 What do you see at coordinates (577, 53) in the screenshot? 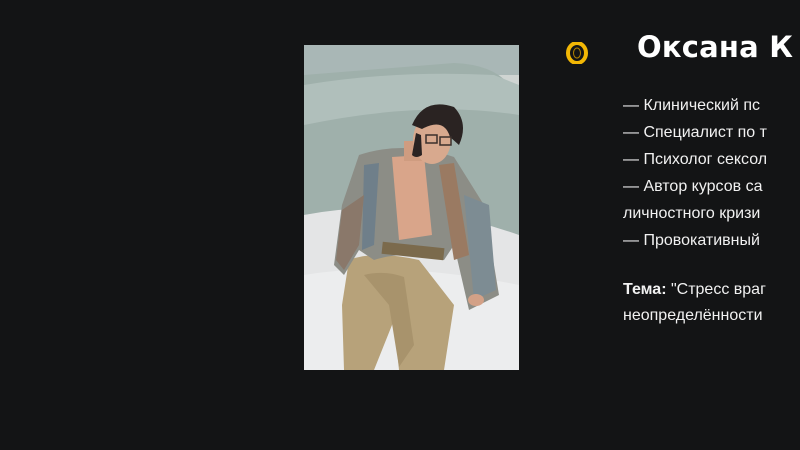
I see `gold-ring-icon` at bounding box center [577, 53].